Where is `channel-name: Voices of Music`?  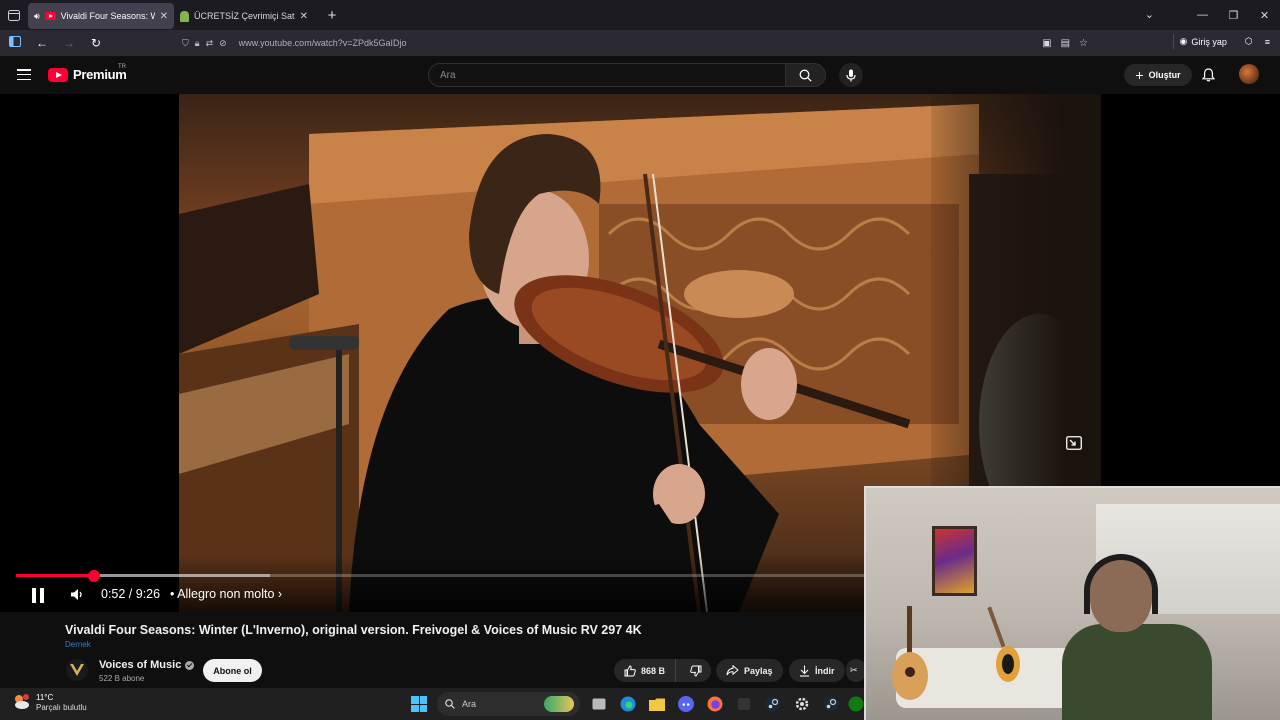
channel-name: Voices of Music is located at coordinates (147, 665).